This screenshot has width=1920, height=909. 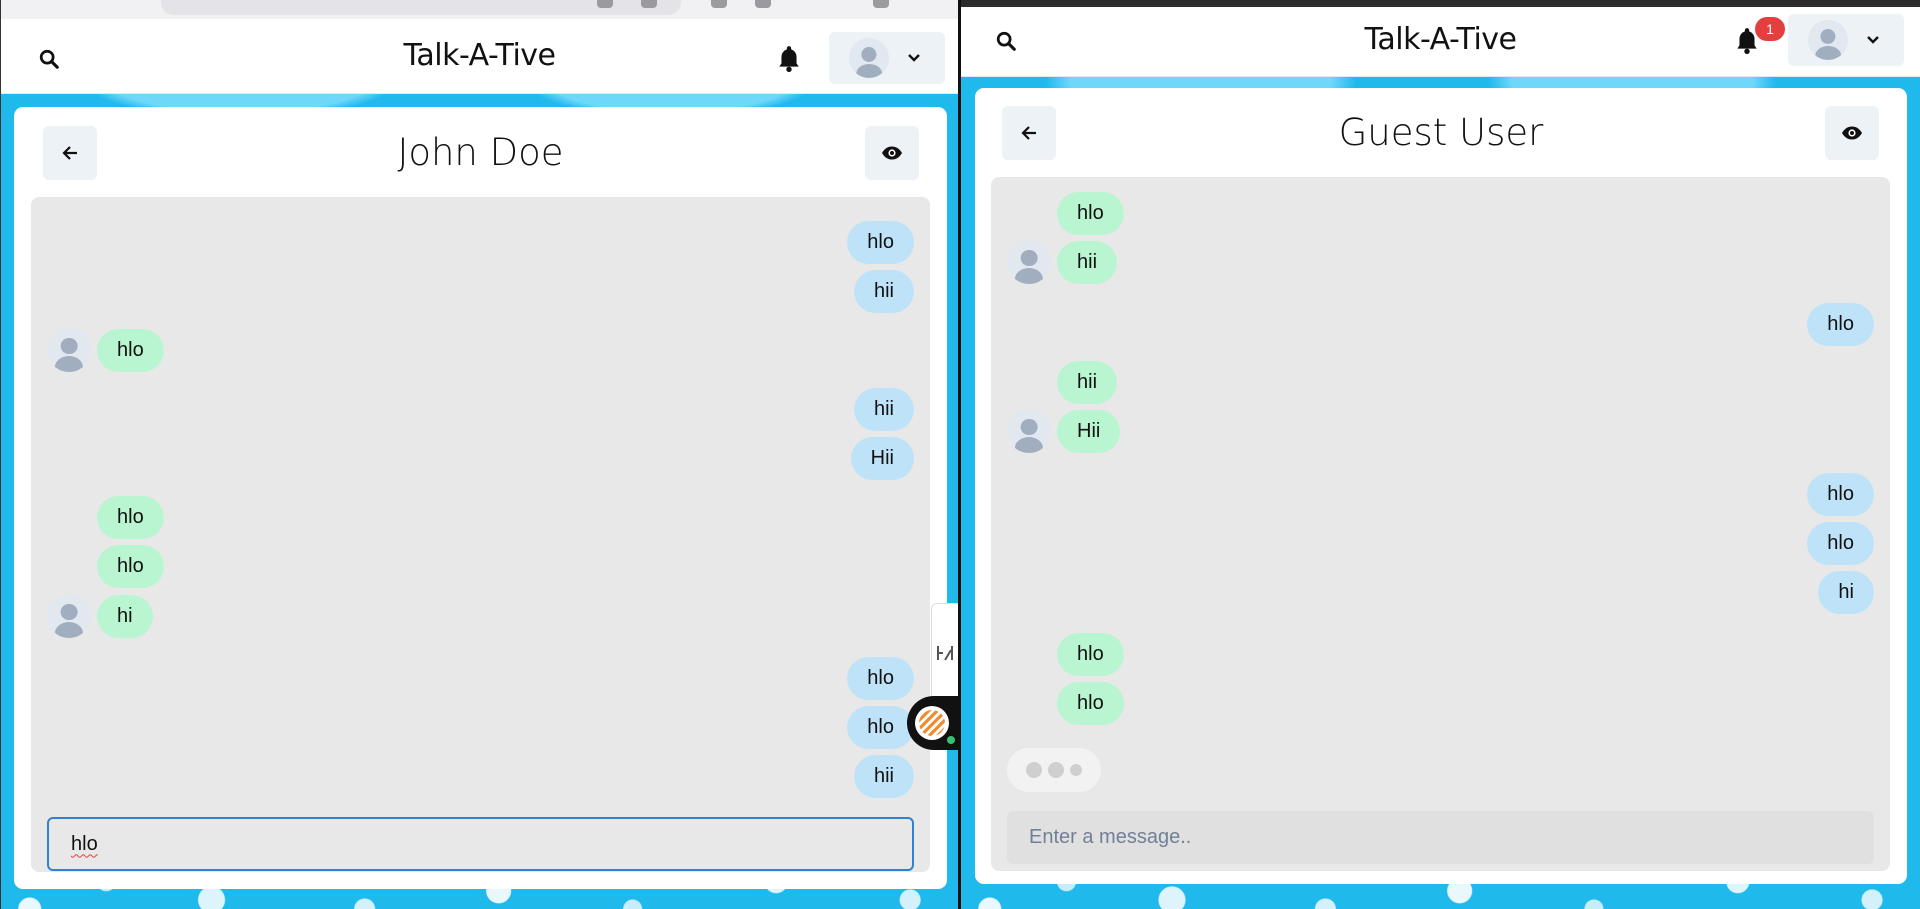 I want to click on assistant-widget-icon, so click(x=932, y=723).